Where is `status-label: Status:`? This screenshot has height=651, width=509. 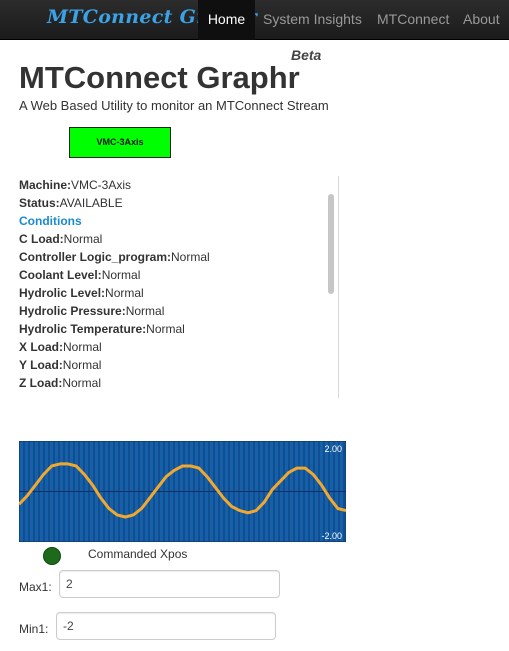 status-label: Status: is located at coordinates (39, 203).